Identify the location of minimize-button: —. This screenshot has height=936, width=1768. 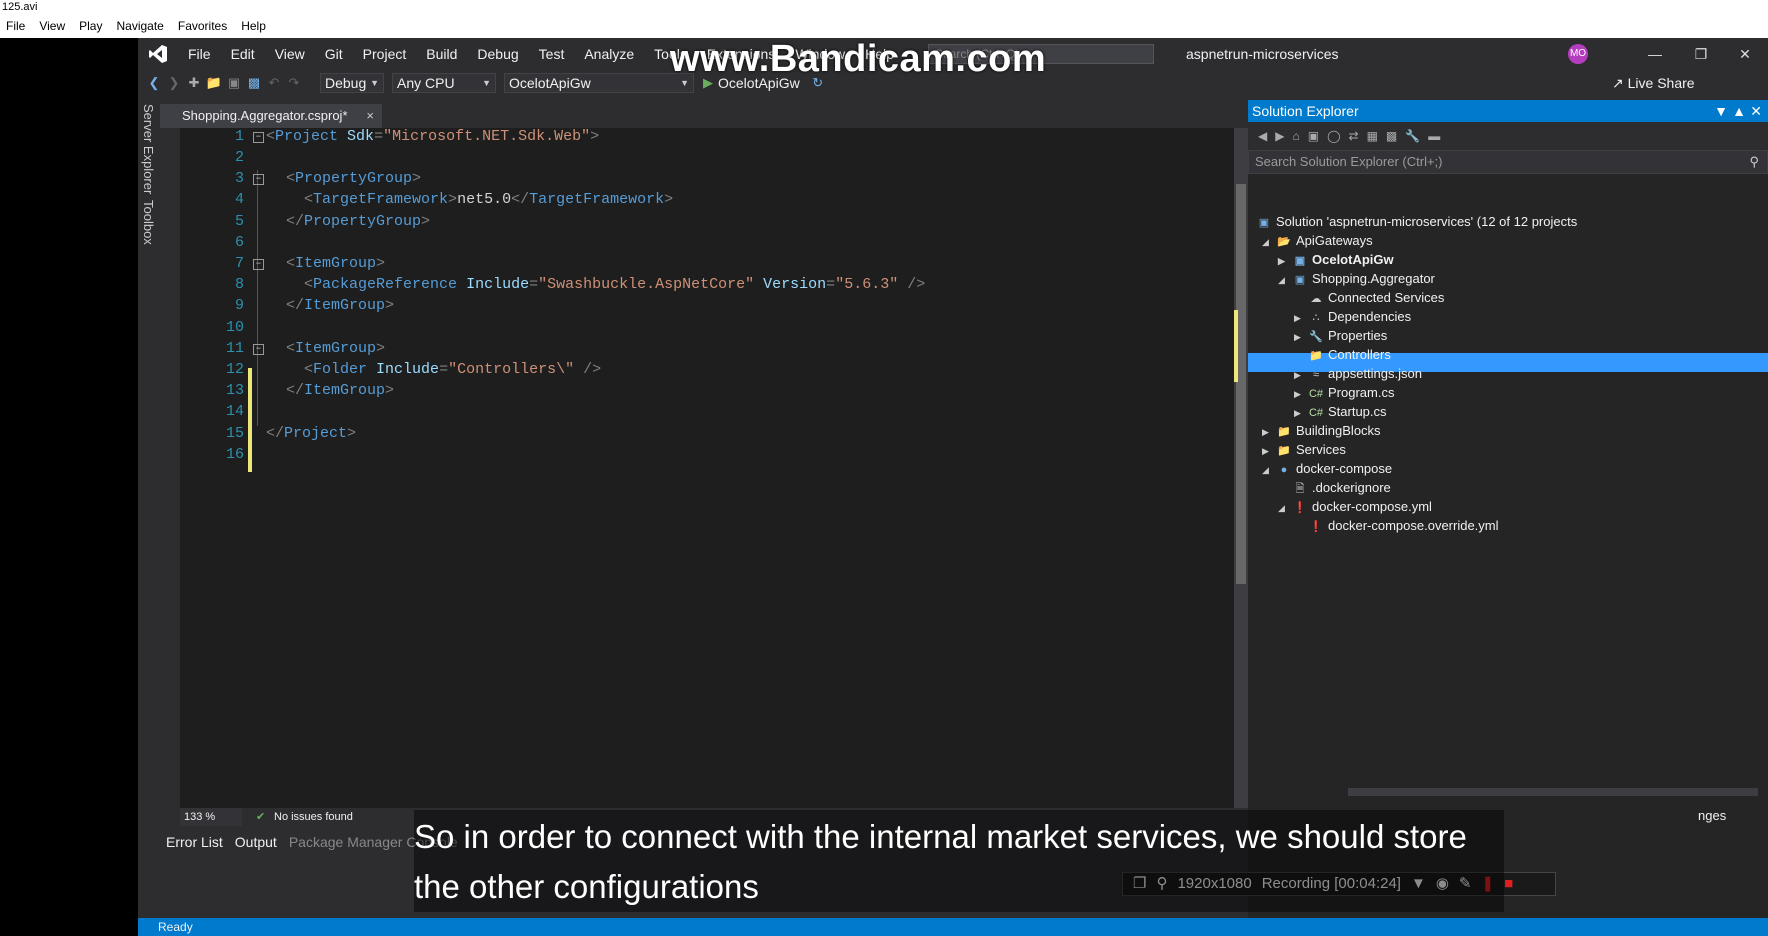
(1655, 54).